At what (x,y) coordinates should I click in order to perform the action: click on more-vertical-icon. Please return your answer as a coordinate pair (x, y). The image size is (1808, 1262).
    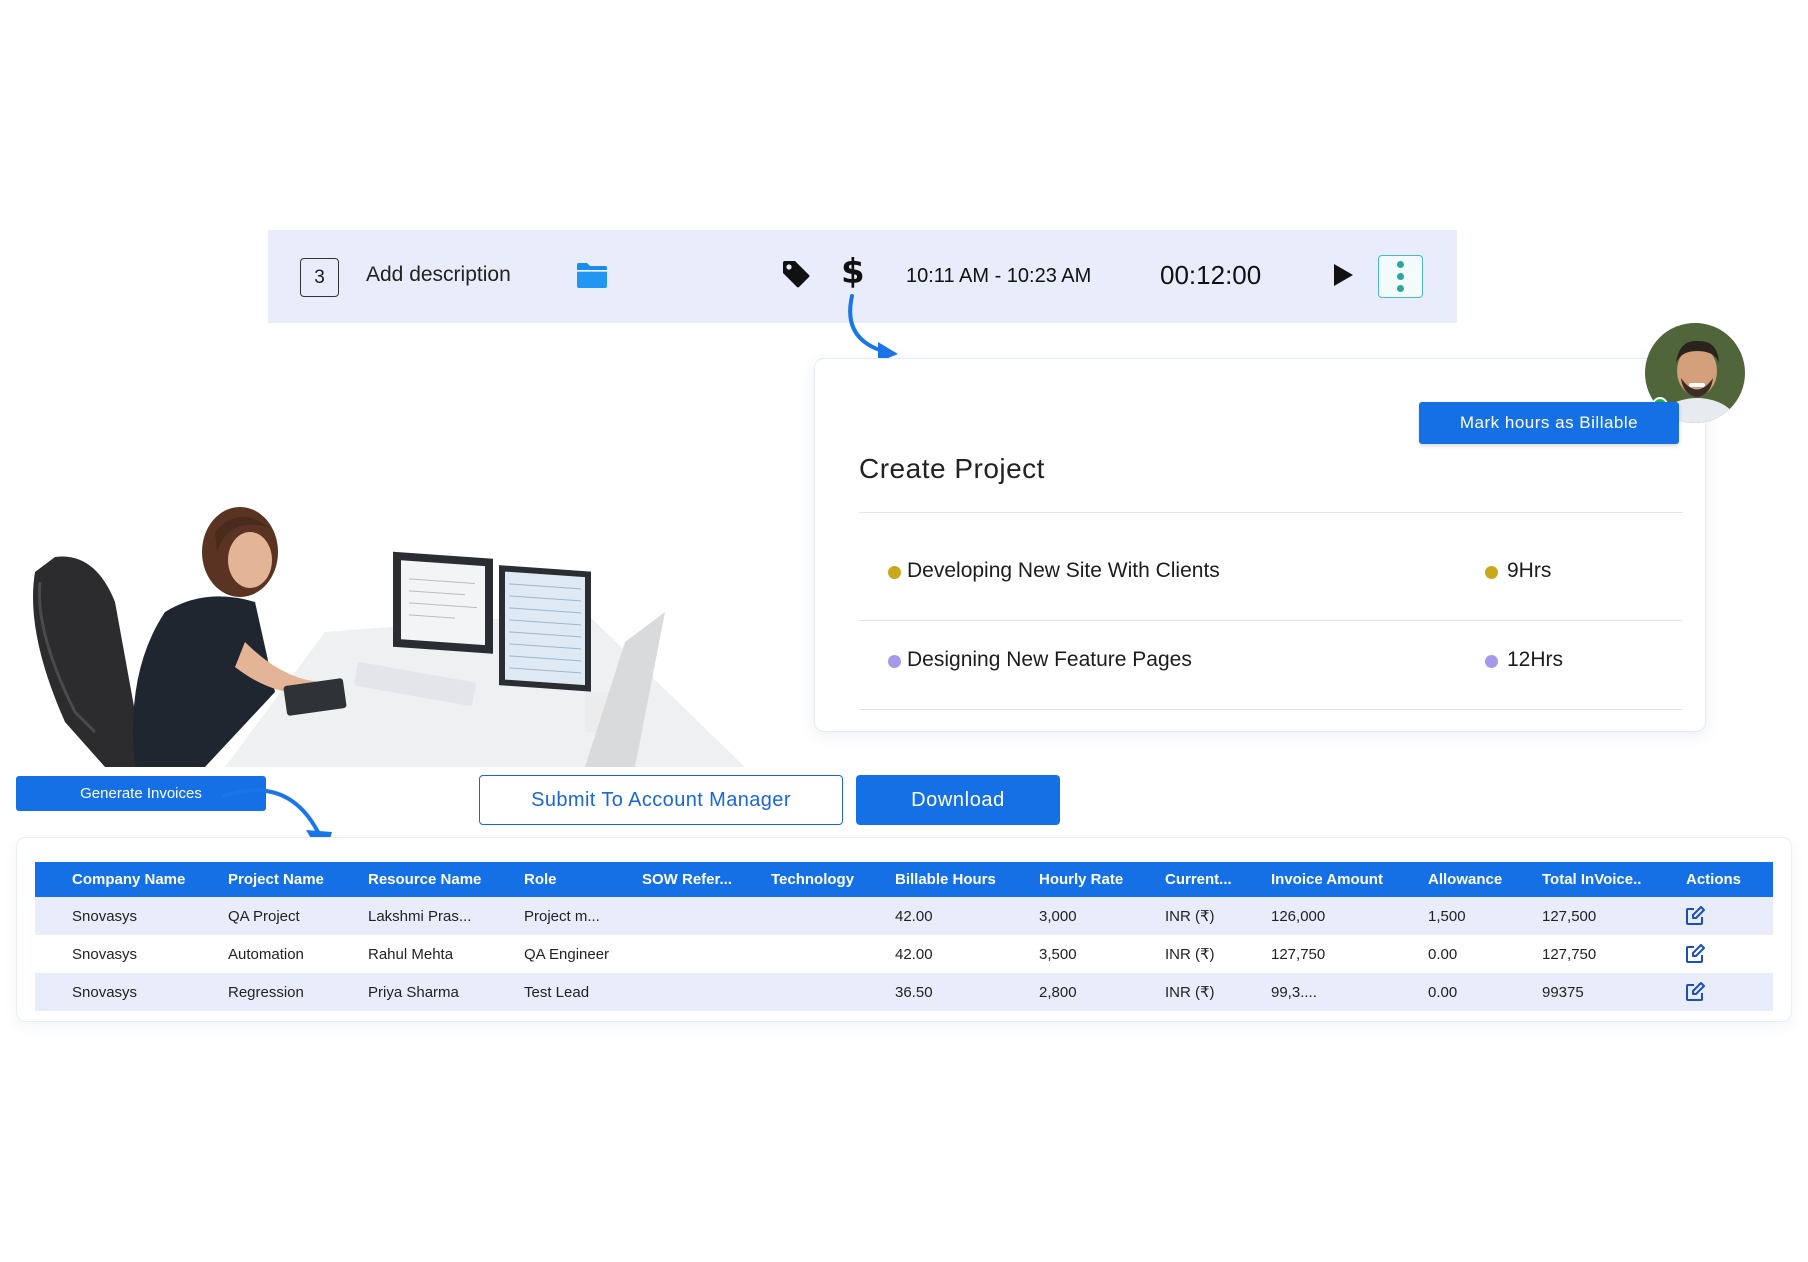
    Looking at the image, I should click on (1400, 276).